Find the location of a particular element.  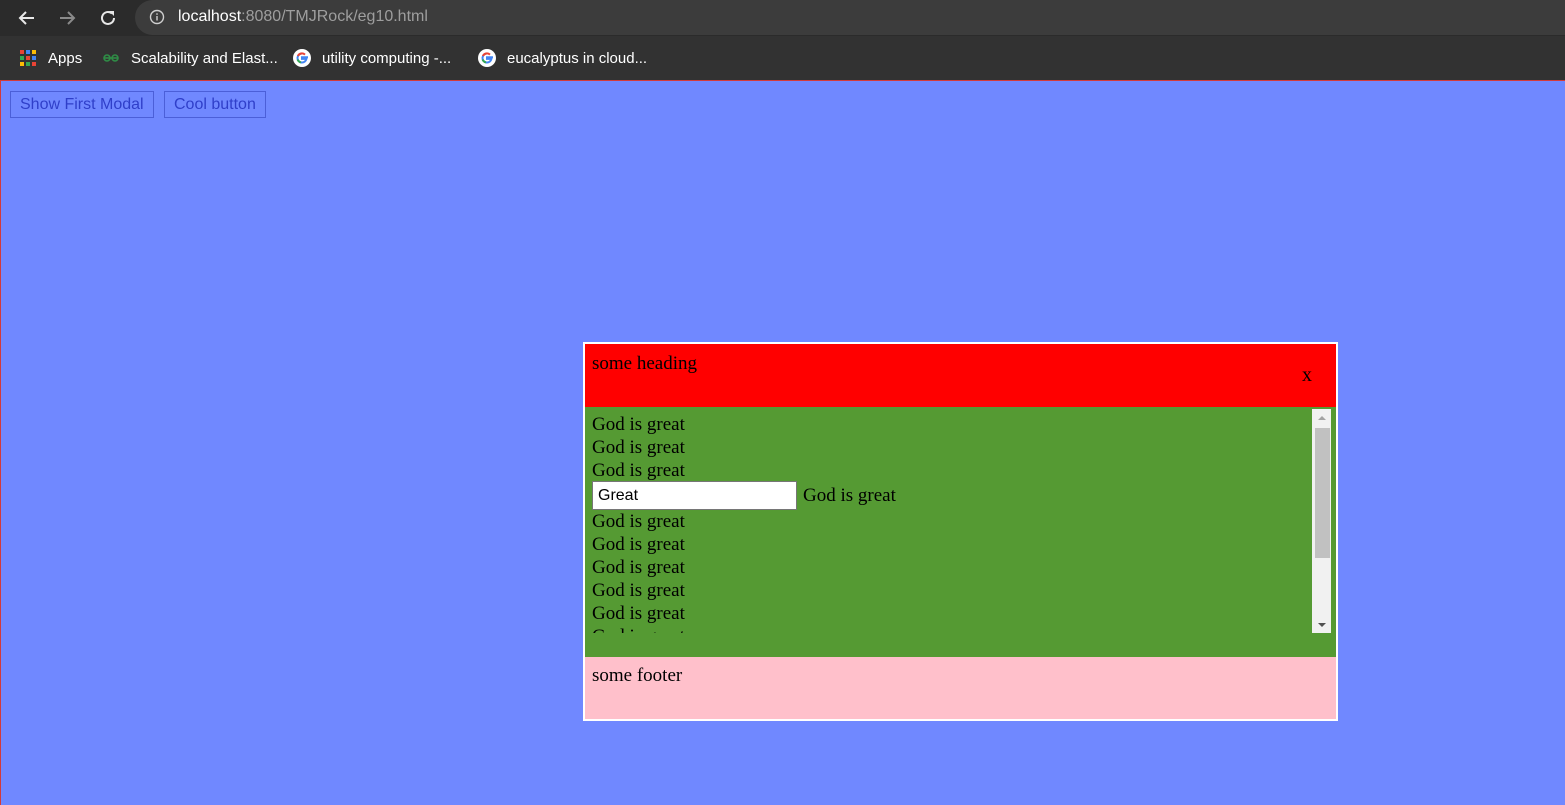

scroll-up-arrow-icon is located at coordinates (1321, 417).